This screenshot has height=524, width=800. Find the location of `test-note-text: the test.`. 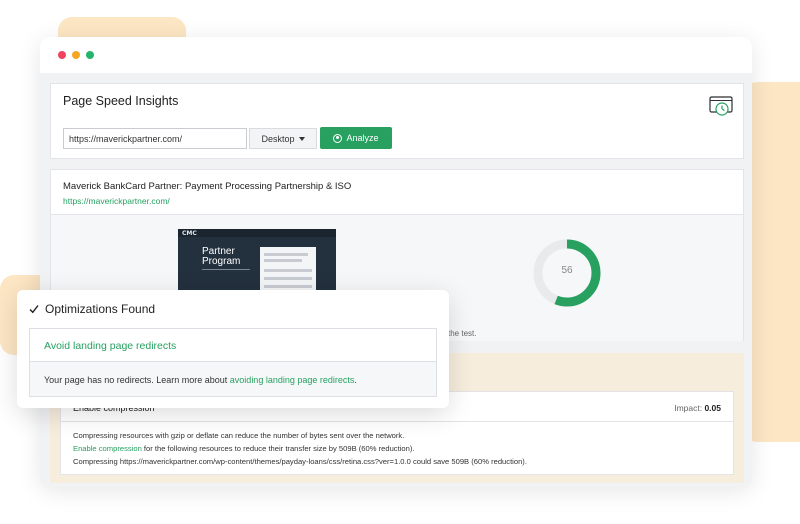

test-note-text: the test. is located at coordinates (462, 333).